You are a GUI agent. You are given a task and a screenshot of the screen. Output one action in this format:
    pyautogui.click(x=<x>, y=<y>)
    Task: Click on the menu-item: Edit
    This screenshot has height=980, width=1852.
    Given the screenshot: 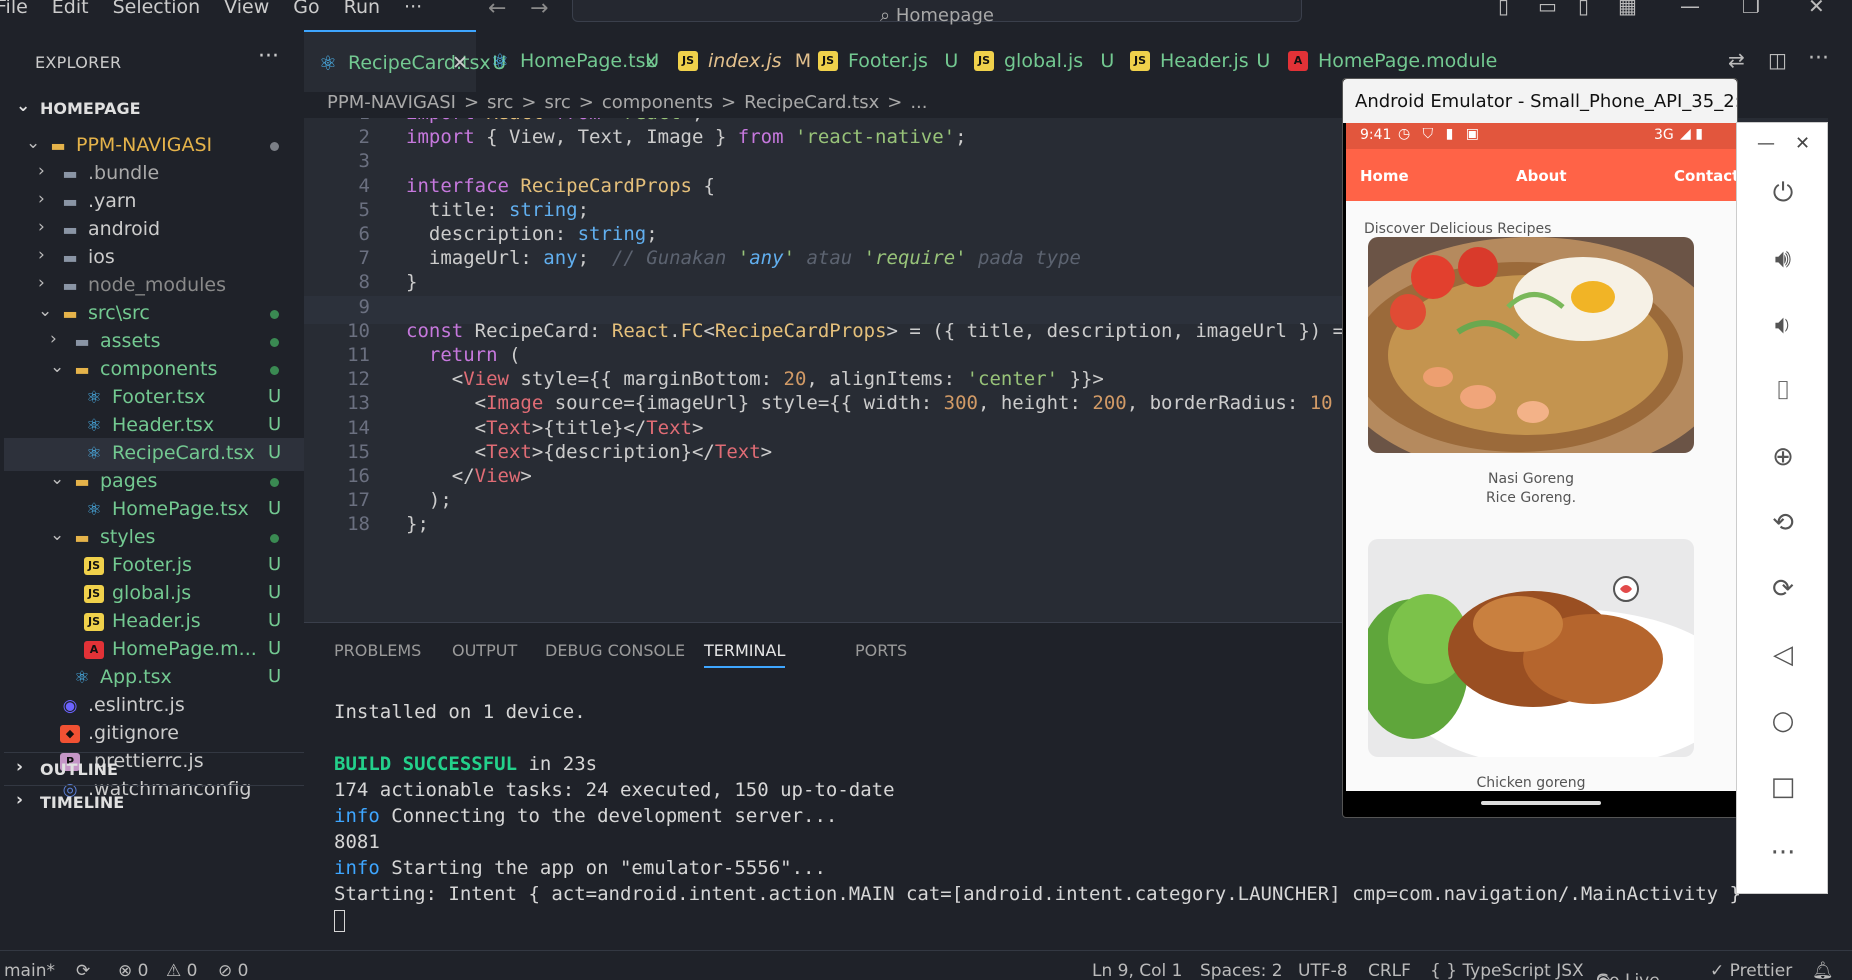 What is the action you would take?
    pyautogui.click(x=70, y=9)
    